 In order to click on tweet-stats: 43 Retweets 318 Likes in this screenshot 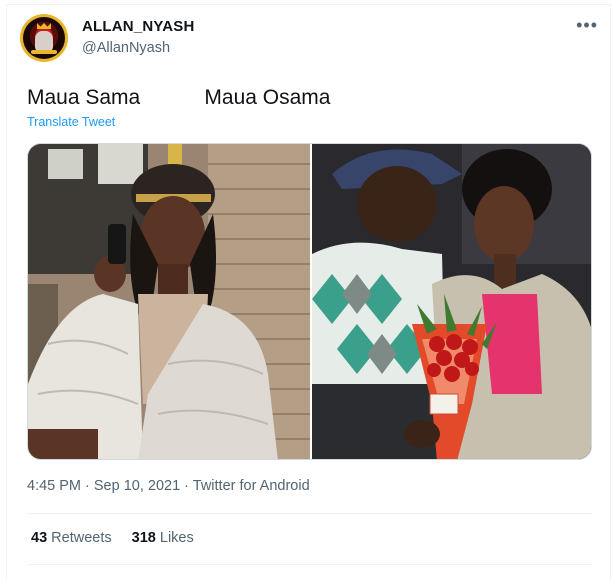, I will do `click(120, 538)`.